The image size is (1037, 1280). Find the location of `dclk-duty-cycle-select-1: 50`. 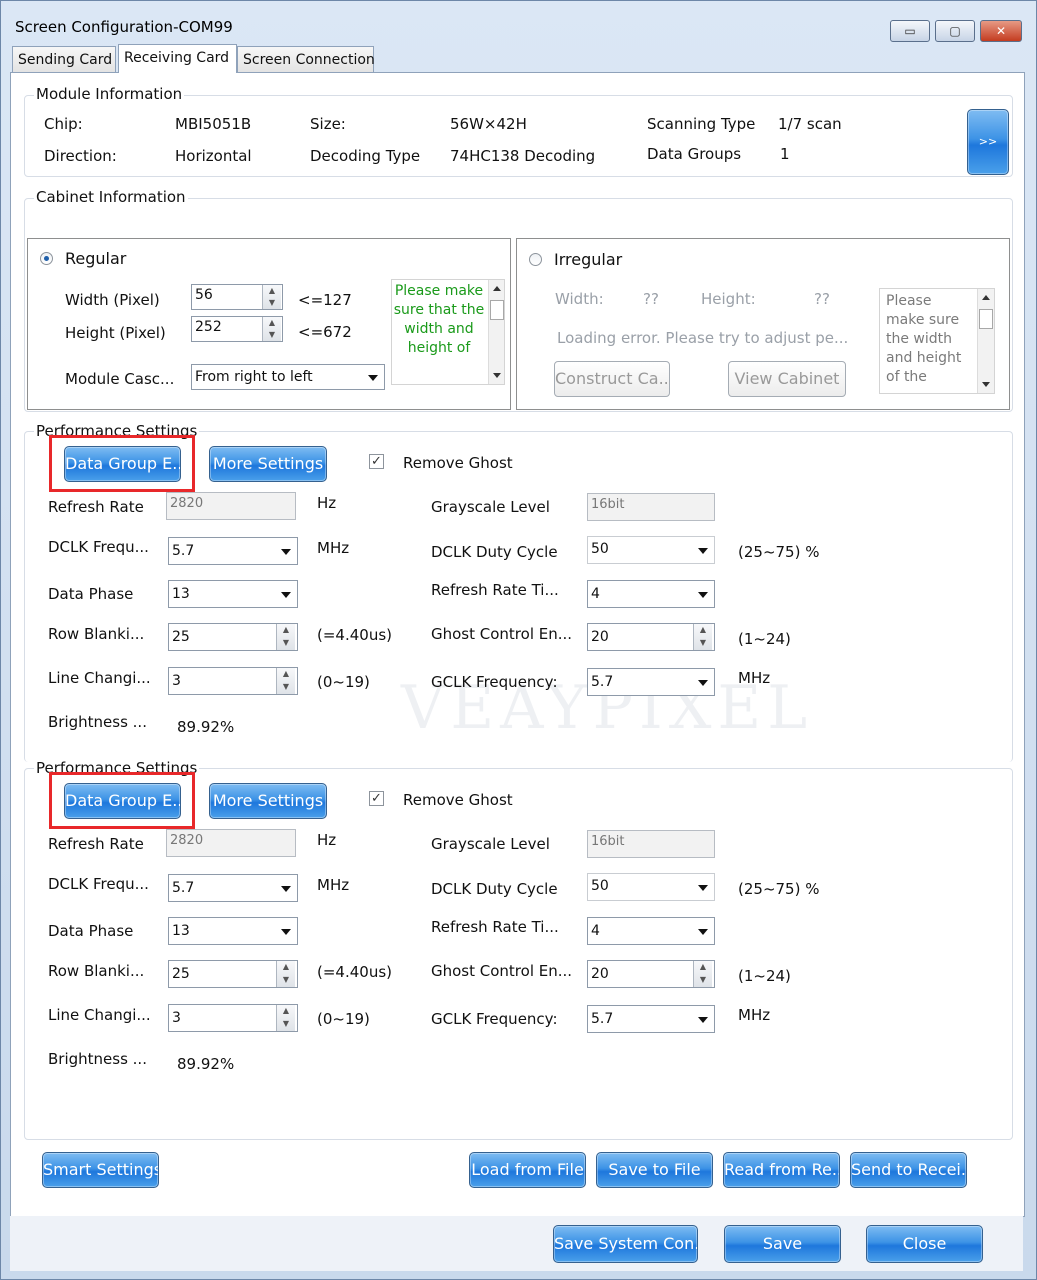

dclk-duty-cycle-select-1: 50 is located at coordinates (651, 550).